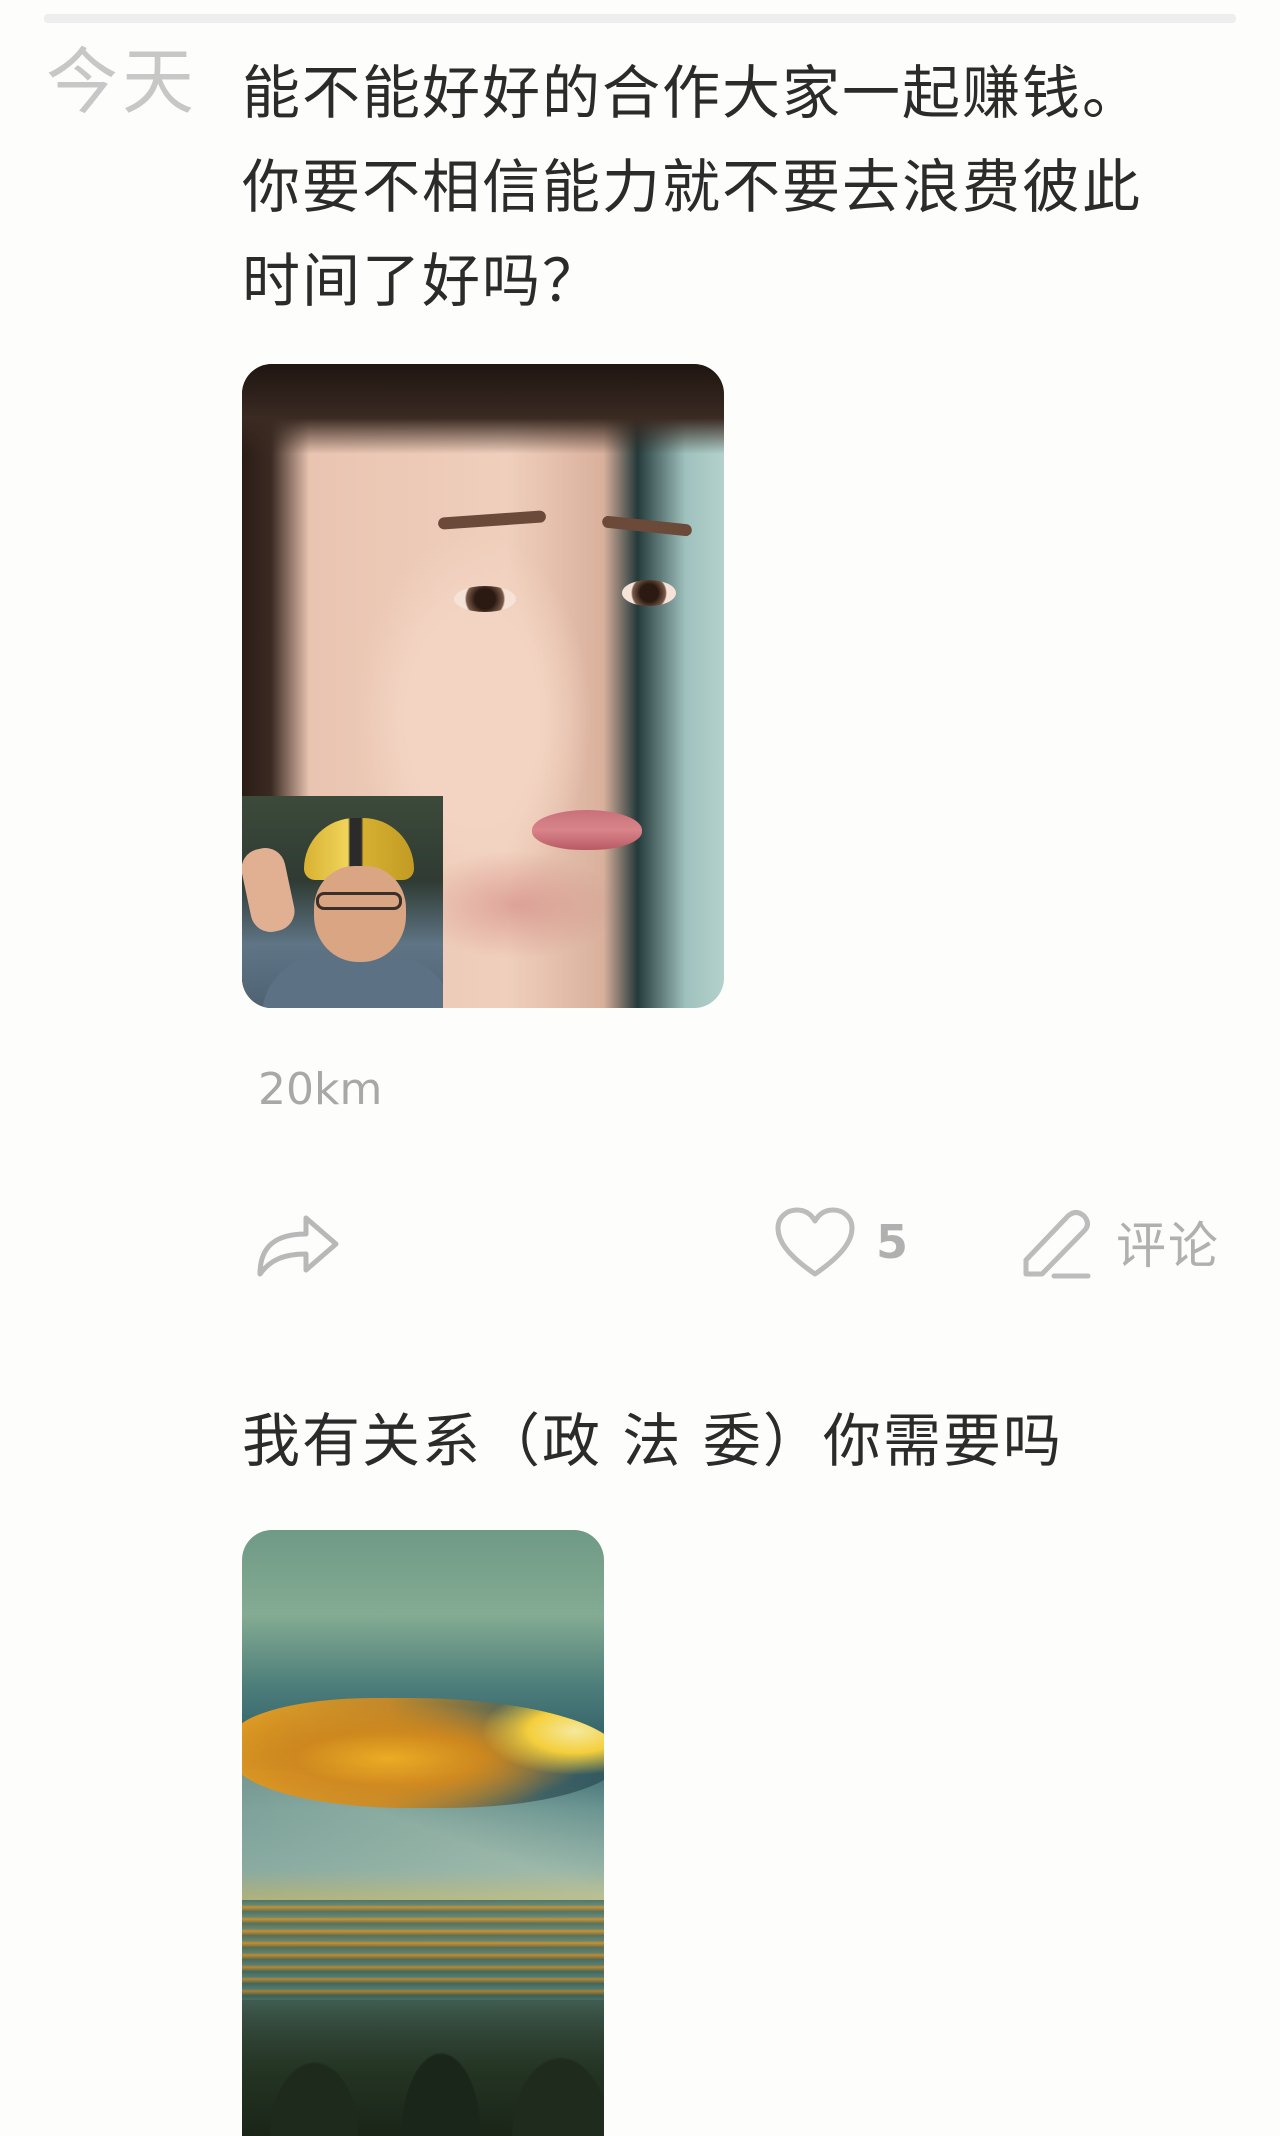 Image resolution: width=1280 pixels, height=2136 pixels. What do you see at coordinates (122, 82) in the screenshot?
I see `date-label: 今天` at bounding box center [122, 82].